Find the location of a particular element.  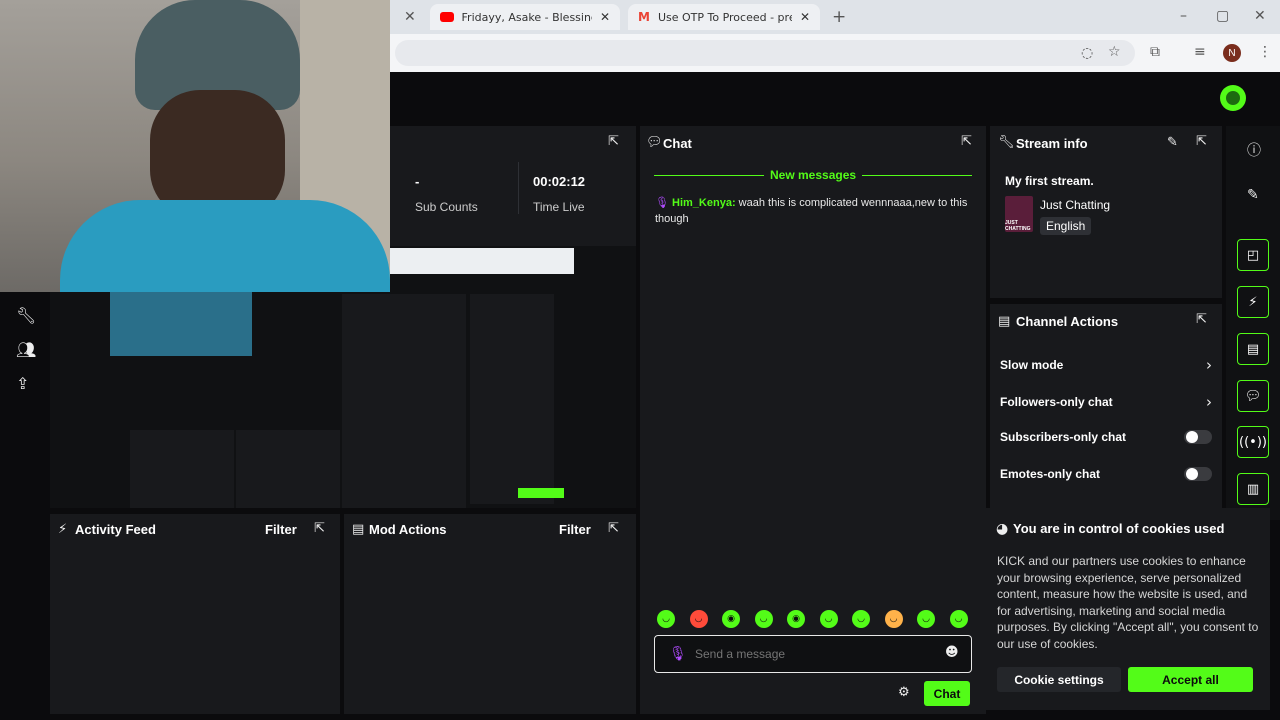

accept-all-button: Accept all is located at coordinates (1190, 679).